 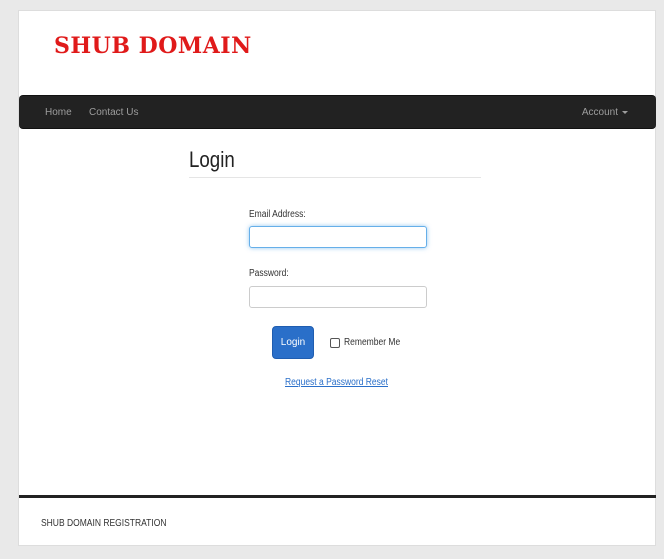 What do you see at coordinates (625, 112) in the screenshot?
I see `caret-down-icon` at bounding box center [625, 112].